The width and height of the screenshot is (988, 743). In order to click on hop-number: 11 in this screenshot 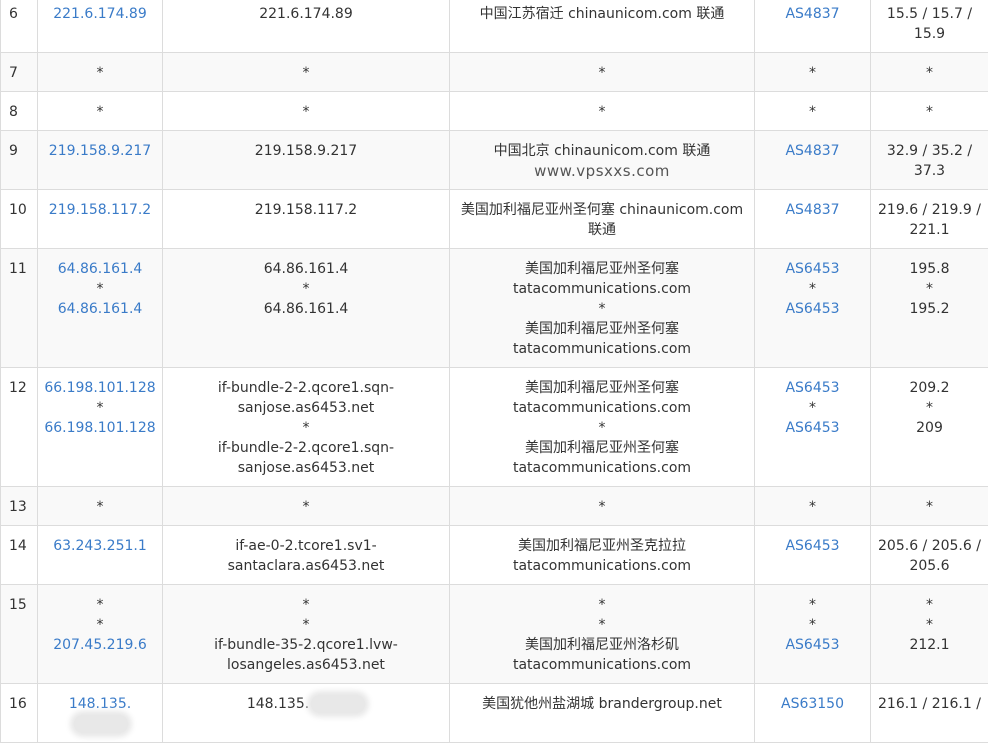, I will do `click(19, 308)`.